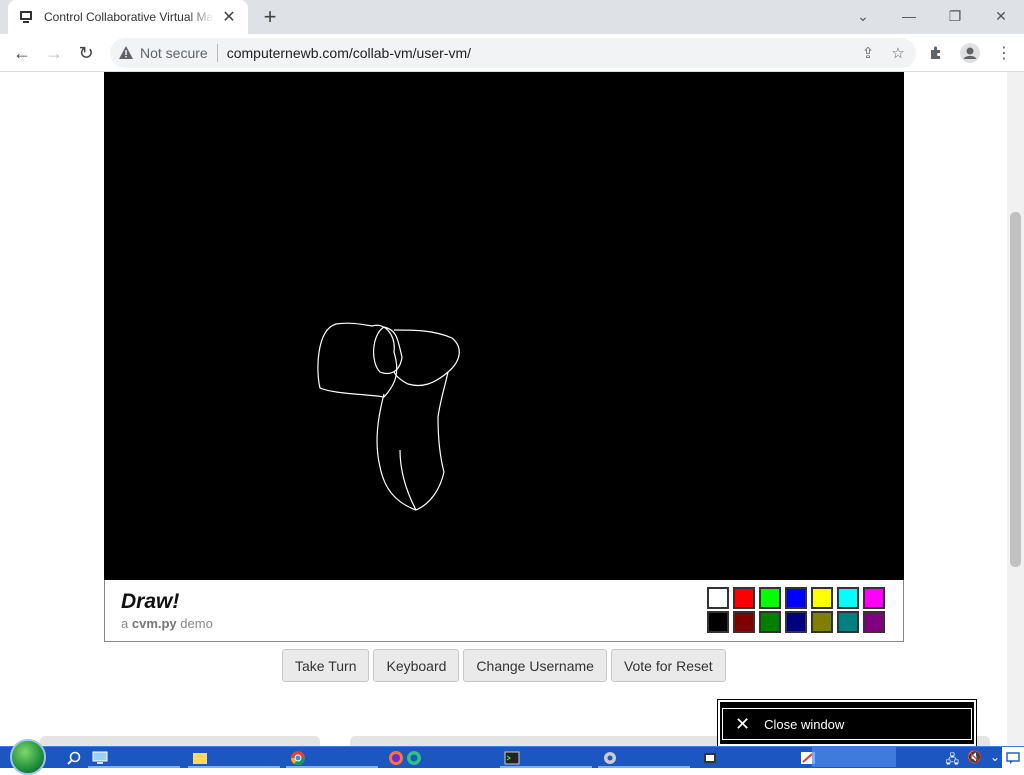 This screenshot has height=775, width=1024. Describe the element at coordinates (229, 17) in the screenshot. I see `tab-close-icon: ✕` at that location.